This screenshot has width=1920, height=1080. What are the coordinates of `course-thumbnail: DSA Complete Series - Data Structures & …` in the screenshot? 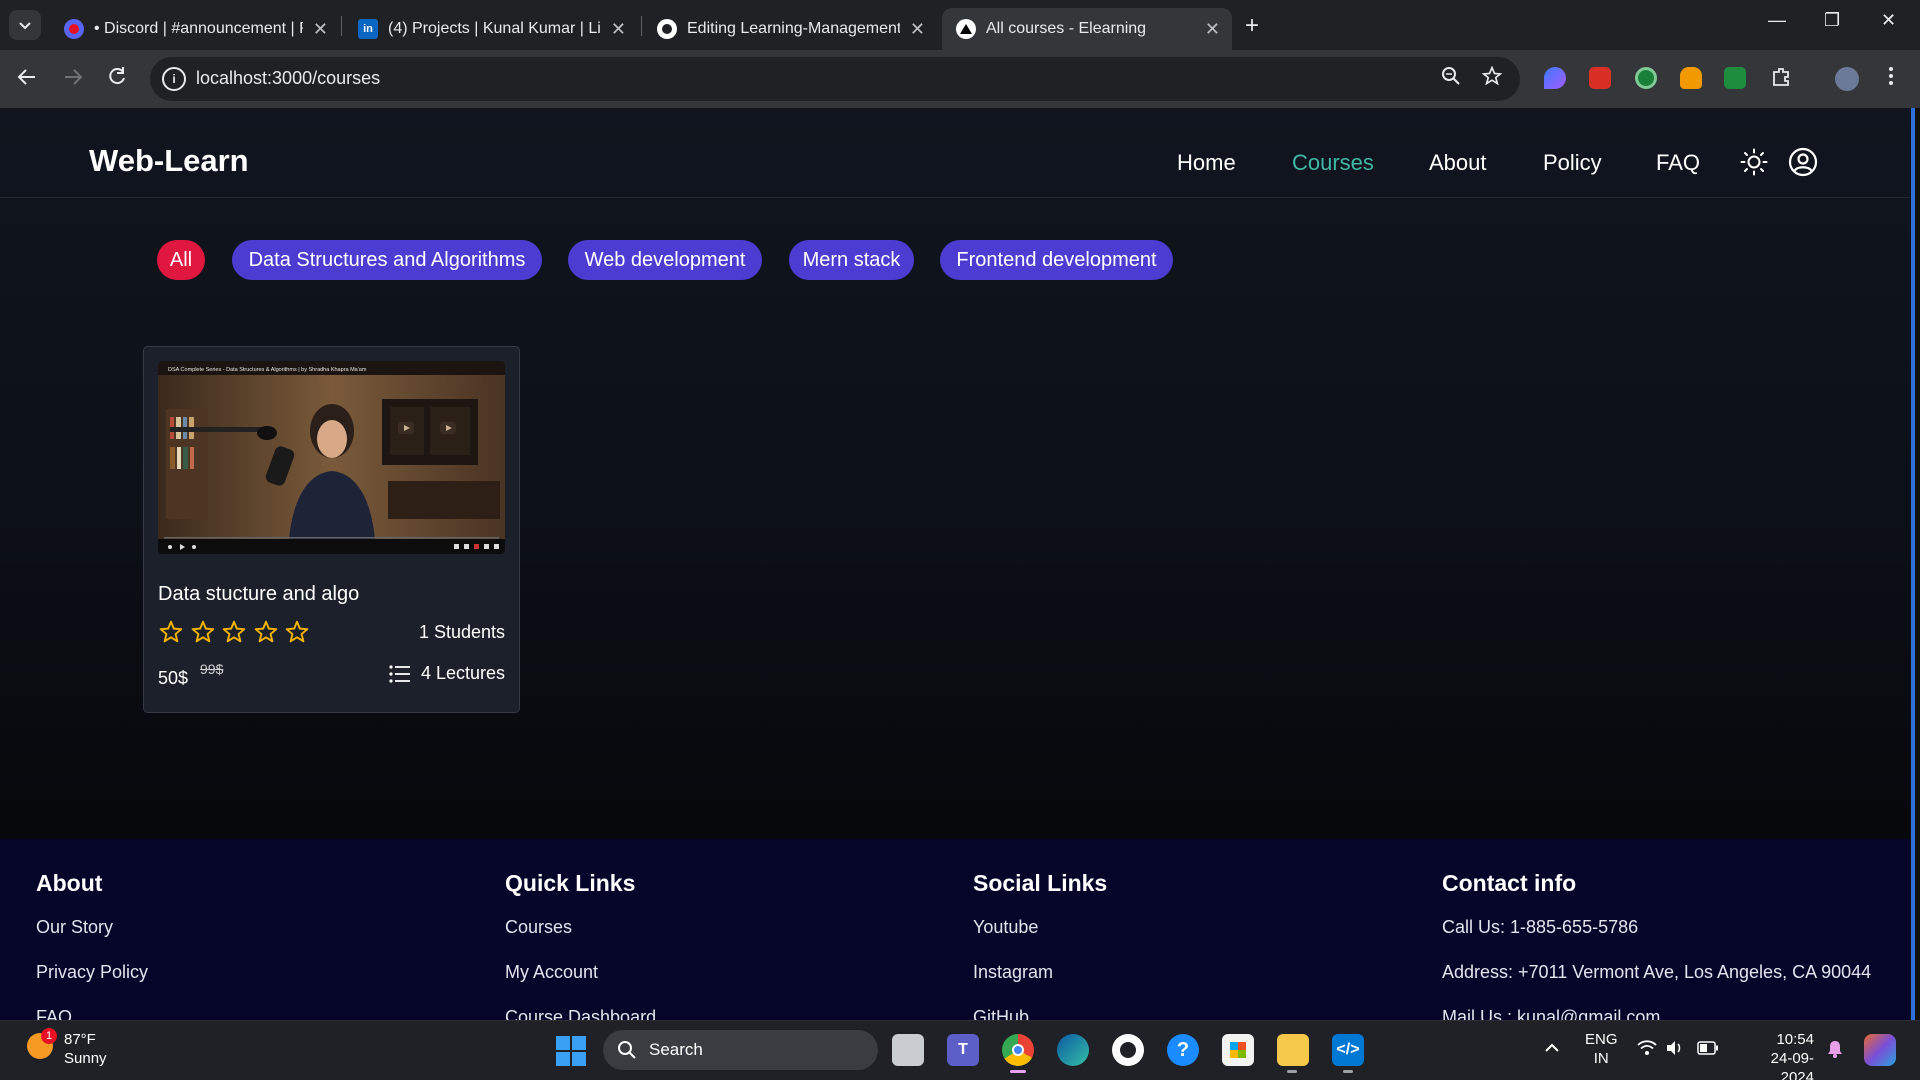 It's located at (331, 457).